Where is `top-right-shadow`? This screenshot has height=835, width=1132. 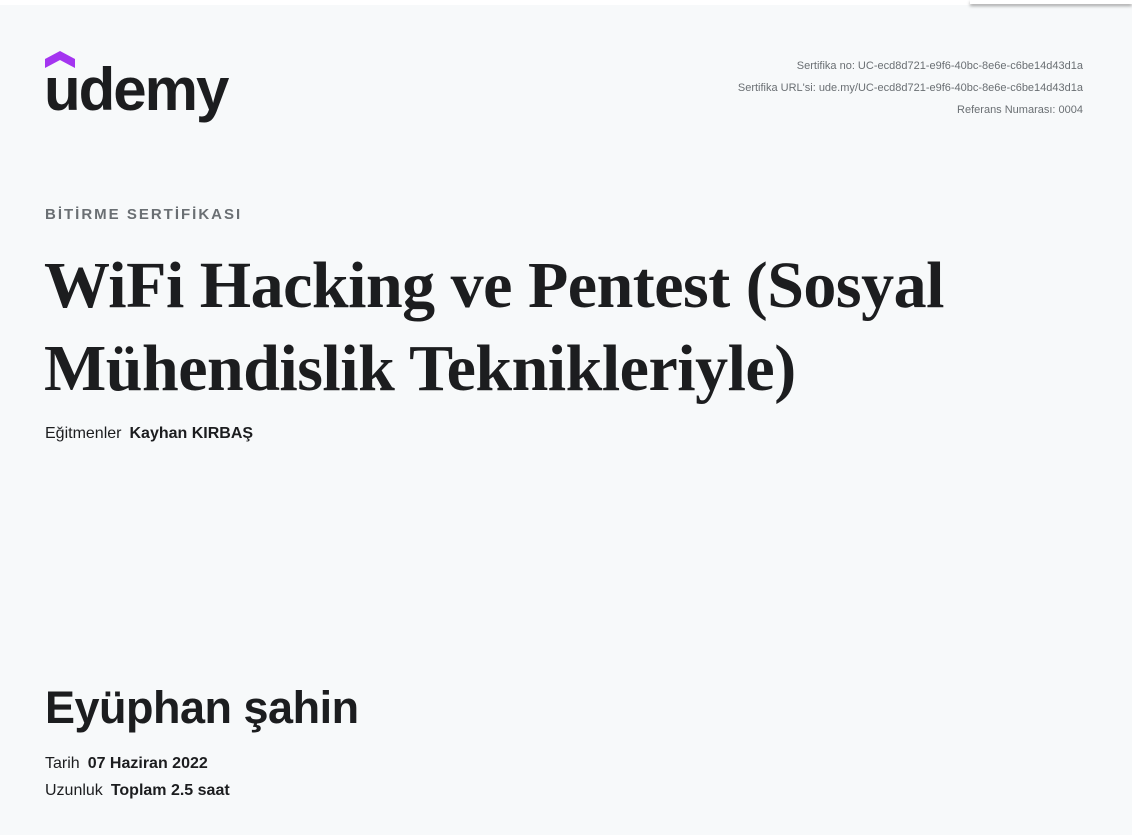
top-right-shadow is located at coordinates (1051, 2).